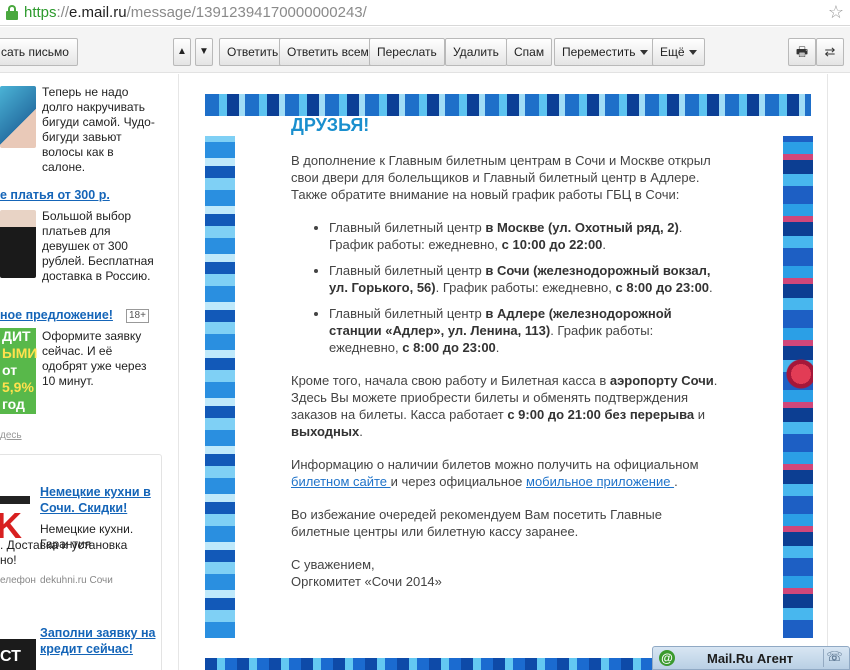 This screenshot has width=850, height=670. I want to click on ad-description: но!, so click(8, 560).